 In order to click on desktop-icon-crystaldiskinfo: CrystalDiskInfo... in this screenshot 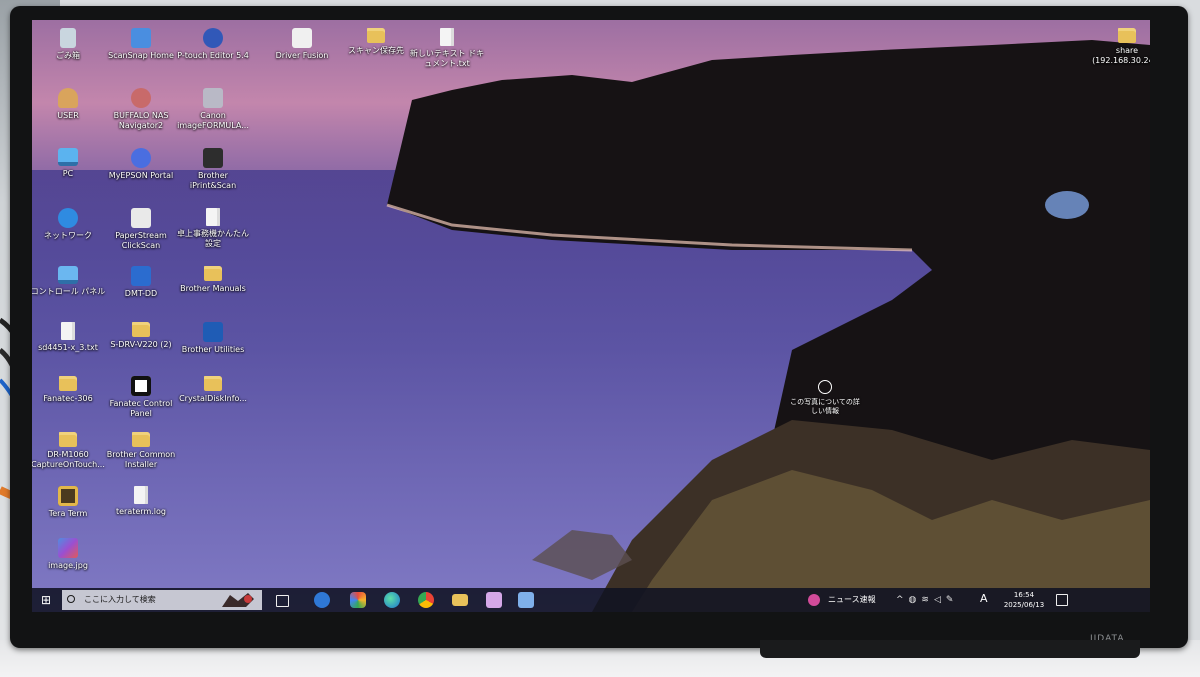, I will do `click(213, 390)`.